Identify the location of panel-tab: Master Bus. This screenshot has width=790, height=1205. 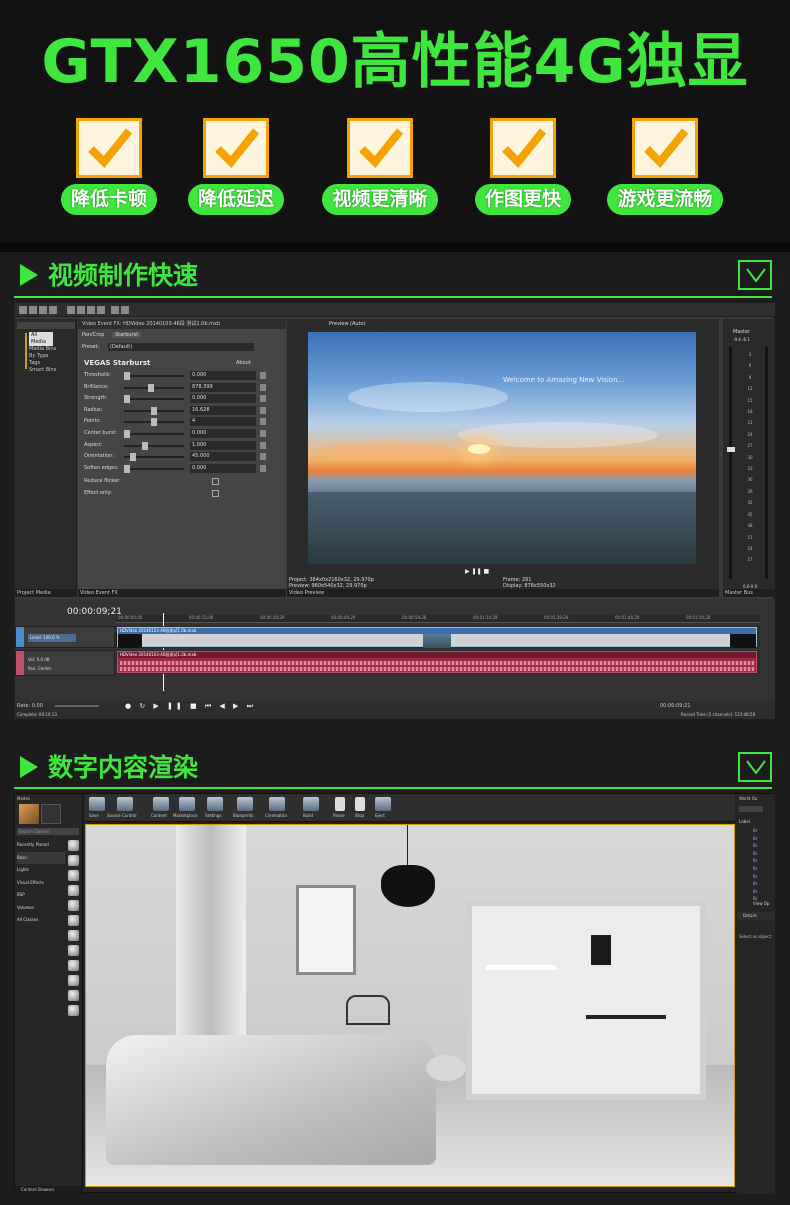
(749, 593).